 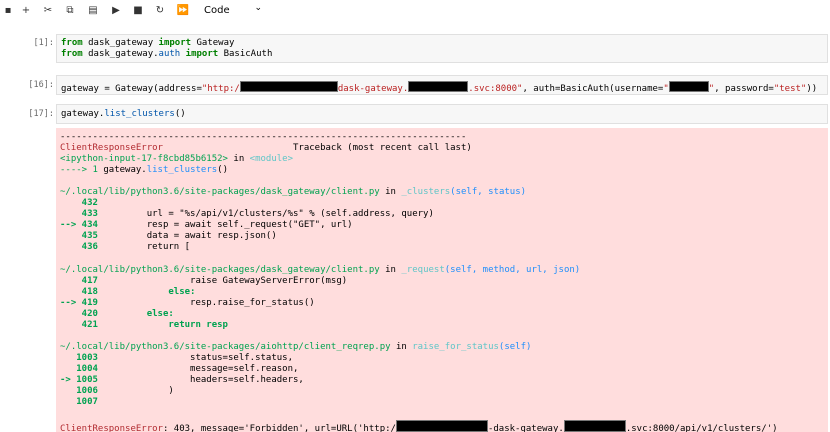 I want to click on cell-prompt: [16]:, so click(x=41, y=85).